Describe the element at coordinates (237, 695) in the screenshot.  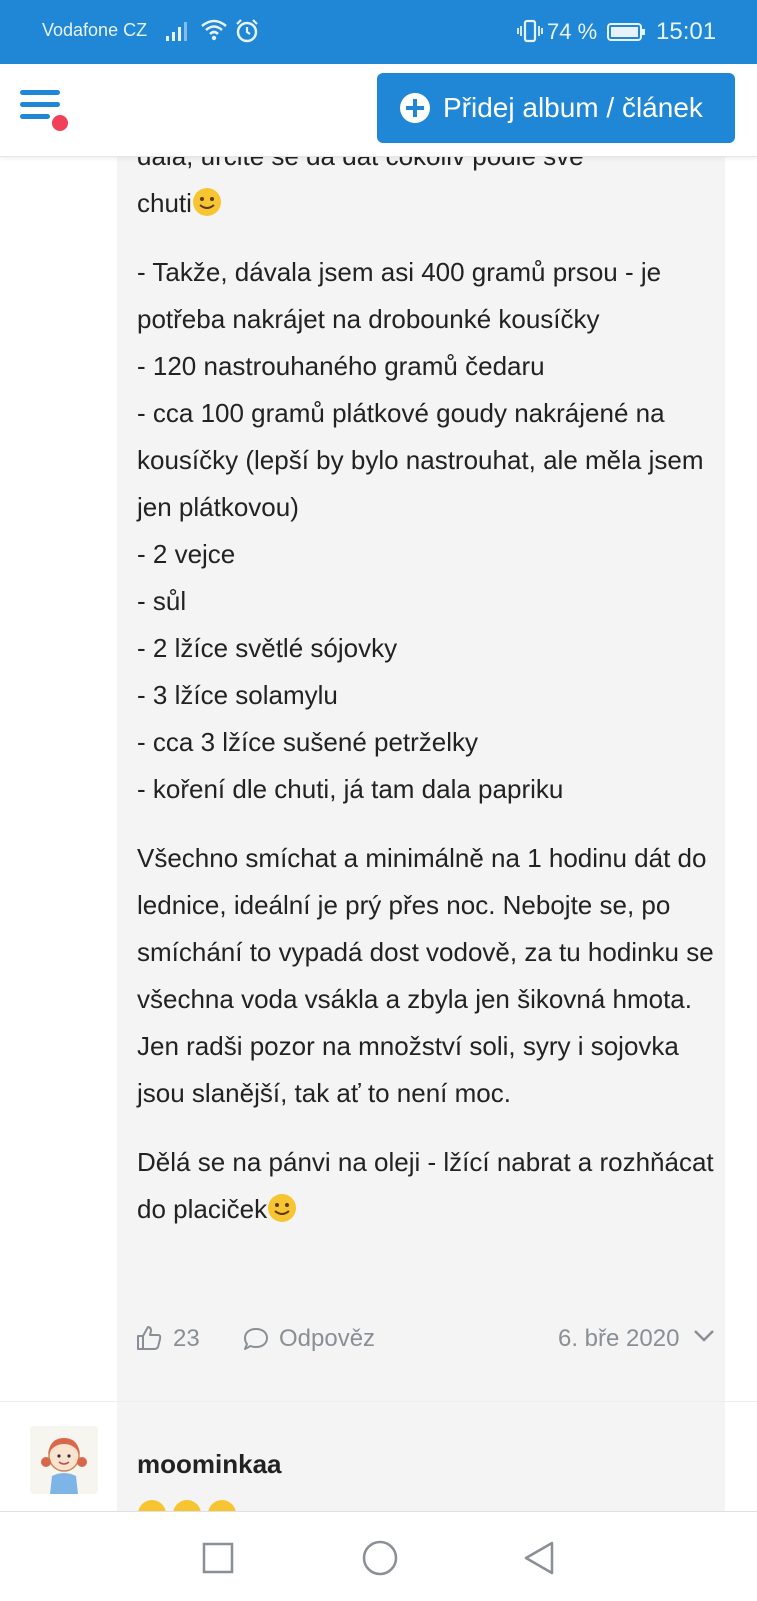
I see `ingredient-line: - 3 lžíce solamylu` at that location.